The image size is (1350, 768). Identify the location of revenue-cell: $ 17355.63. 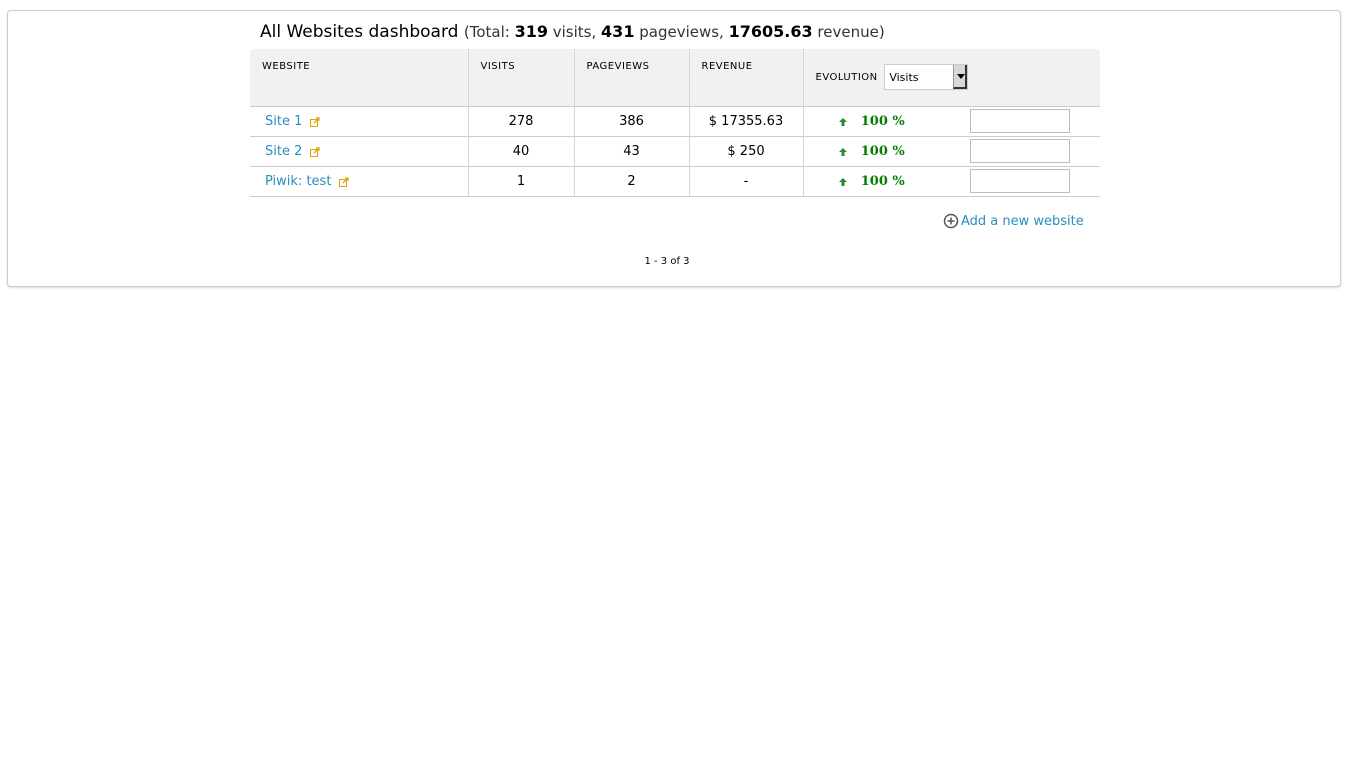
(745, 121).